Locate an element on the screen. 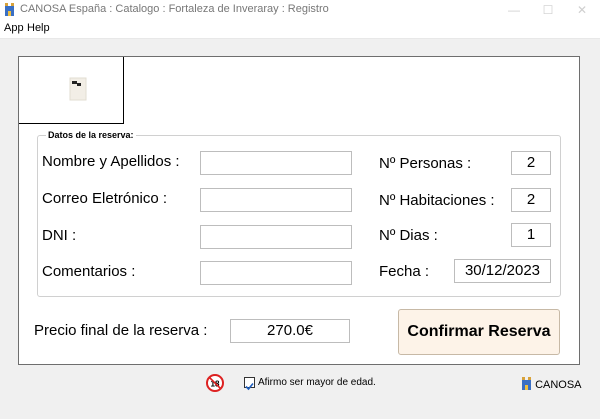 The image size is (600, 419). confirm-reservation-button: Confirmar Reserva is located at coordinates (479, 332).